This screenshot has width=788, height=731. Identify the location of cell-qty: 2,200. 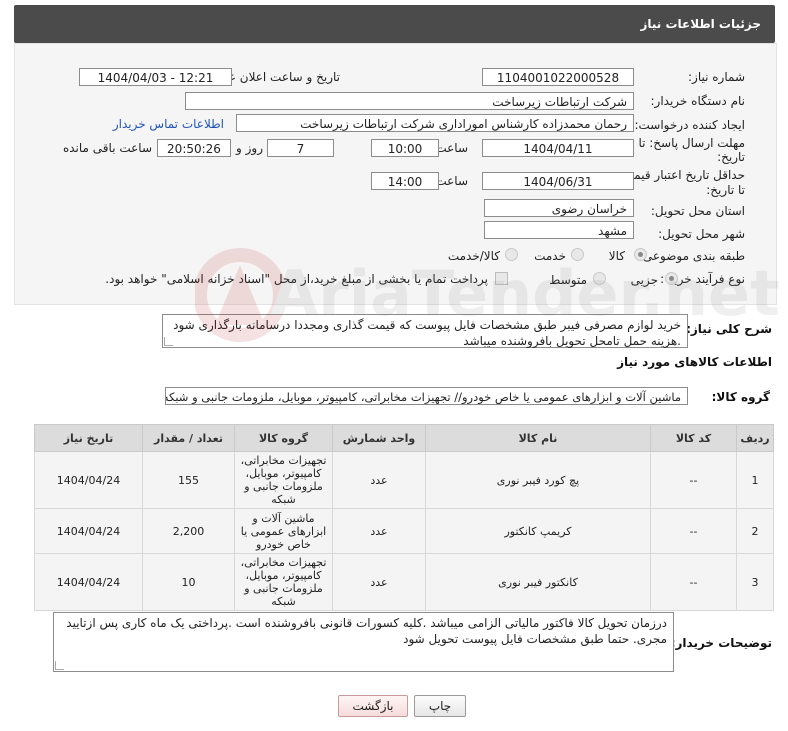
(188, 531).